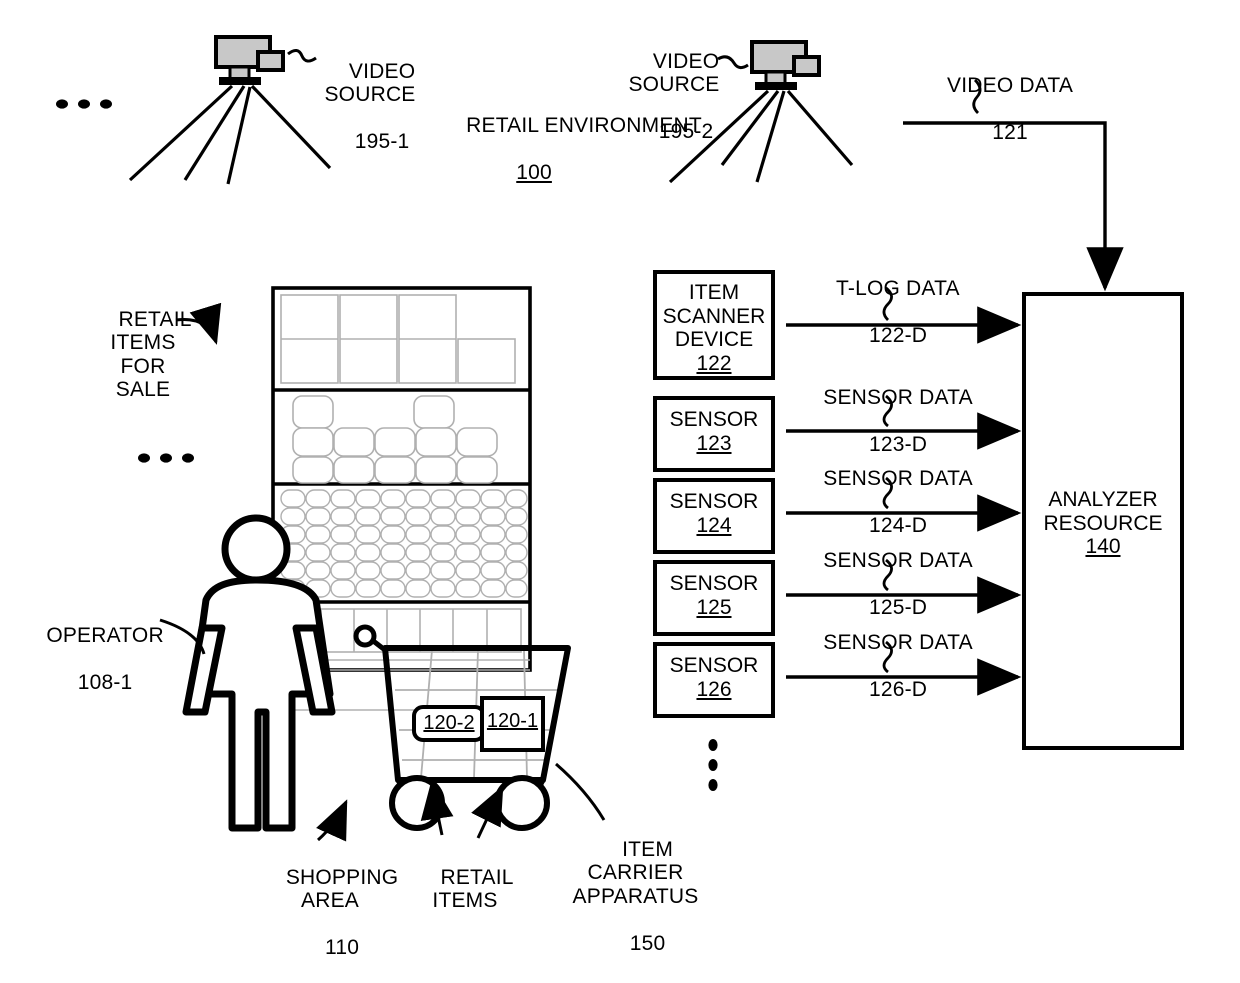  I want to click on signal-label-tlog-122d: T-LOG DATA 122-D, so click(898, 311).